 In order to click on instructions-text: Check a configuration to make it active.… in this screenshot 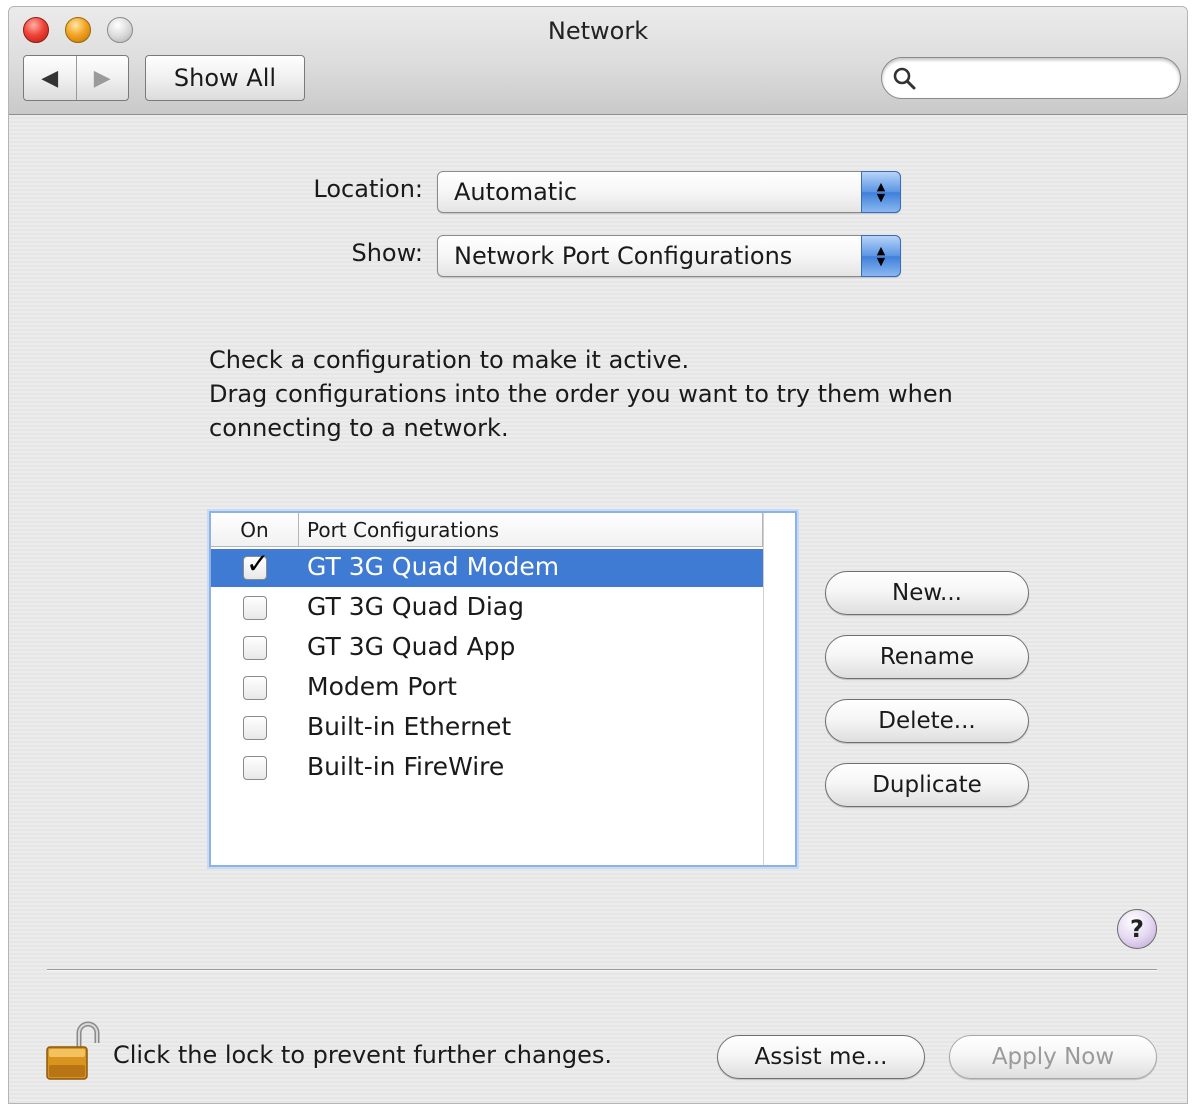, I will do `click(629, 394)`.